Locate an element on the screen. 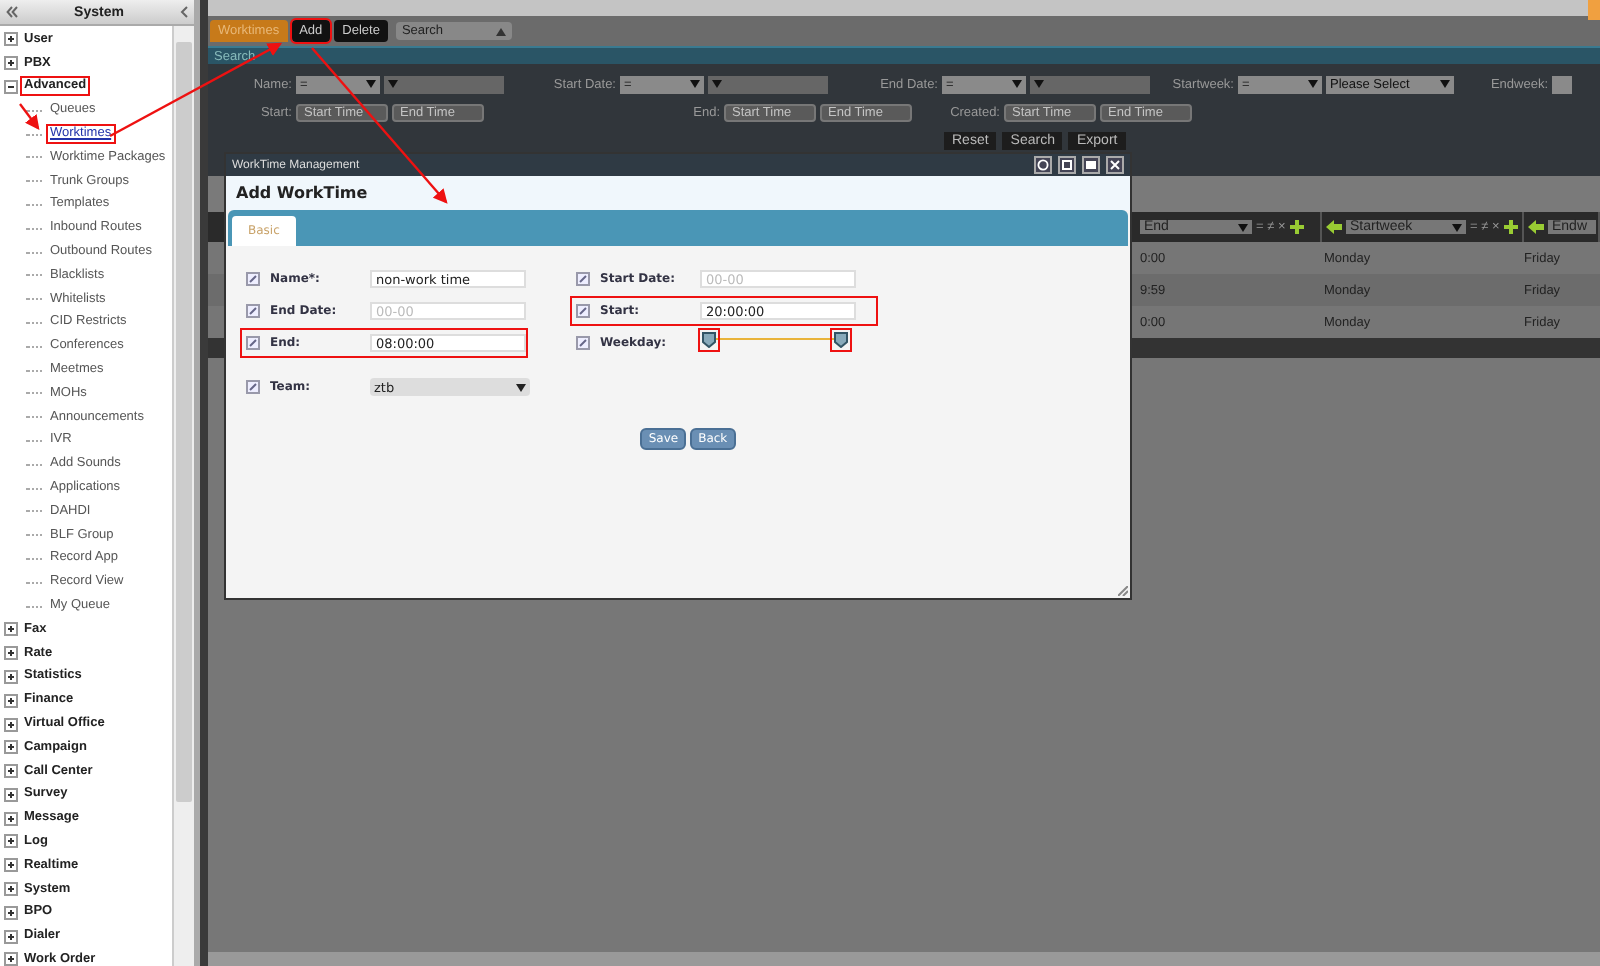 This screenshot has height=966, width=1600. operator-select is located at coordinates (1562, 84).